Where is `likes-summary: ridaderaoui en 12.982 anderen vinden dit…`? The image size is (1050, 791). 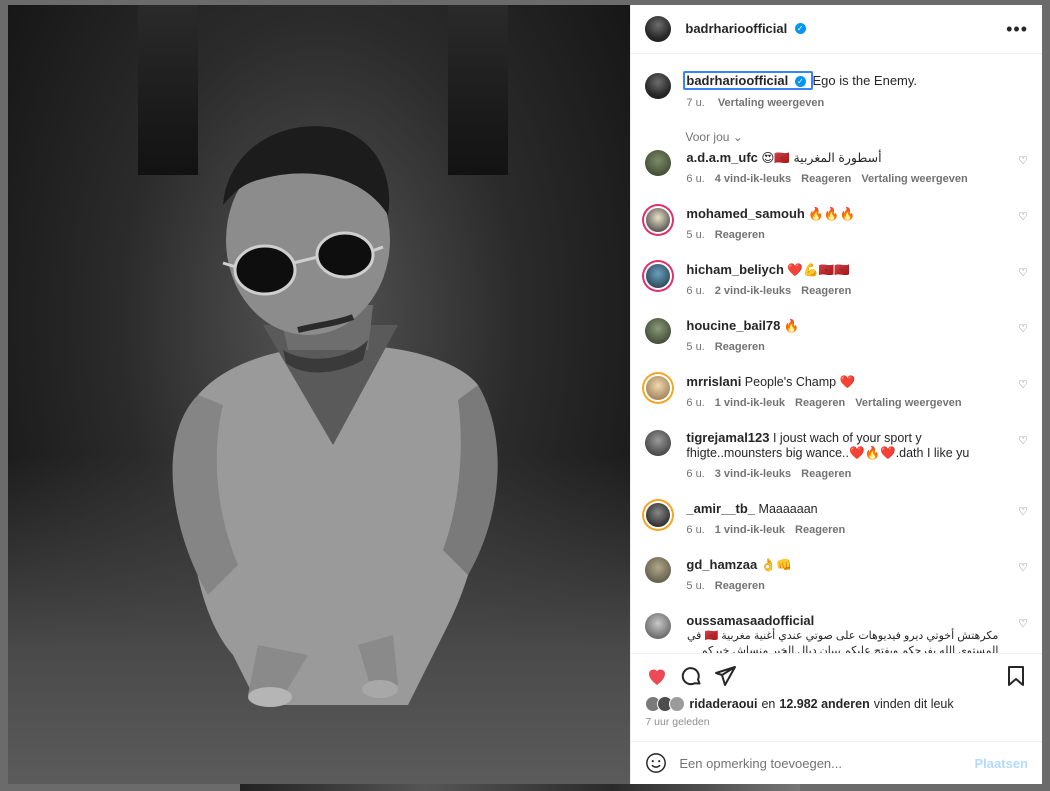
likes-summary: ridaderaoui en 12.982 anderen vinden dit… is located at coordinates (836, 704).